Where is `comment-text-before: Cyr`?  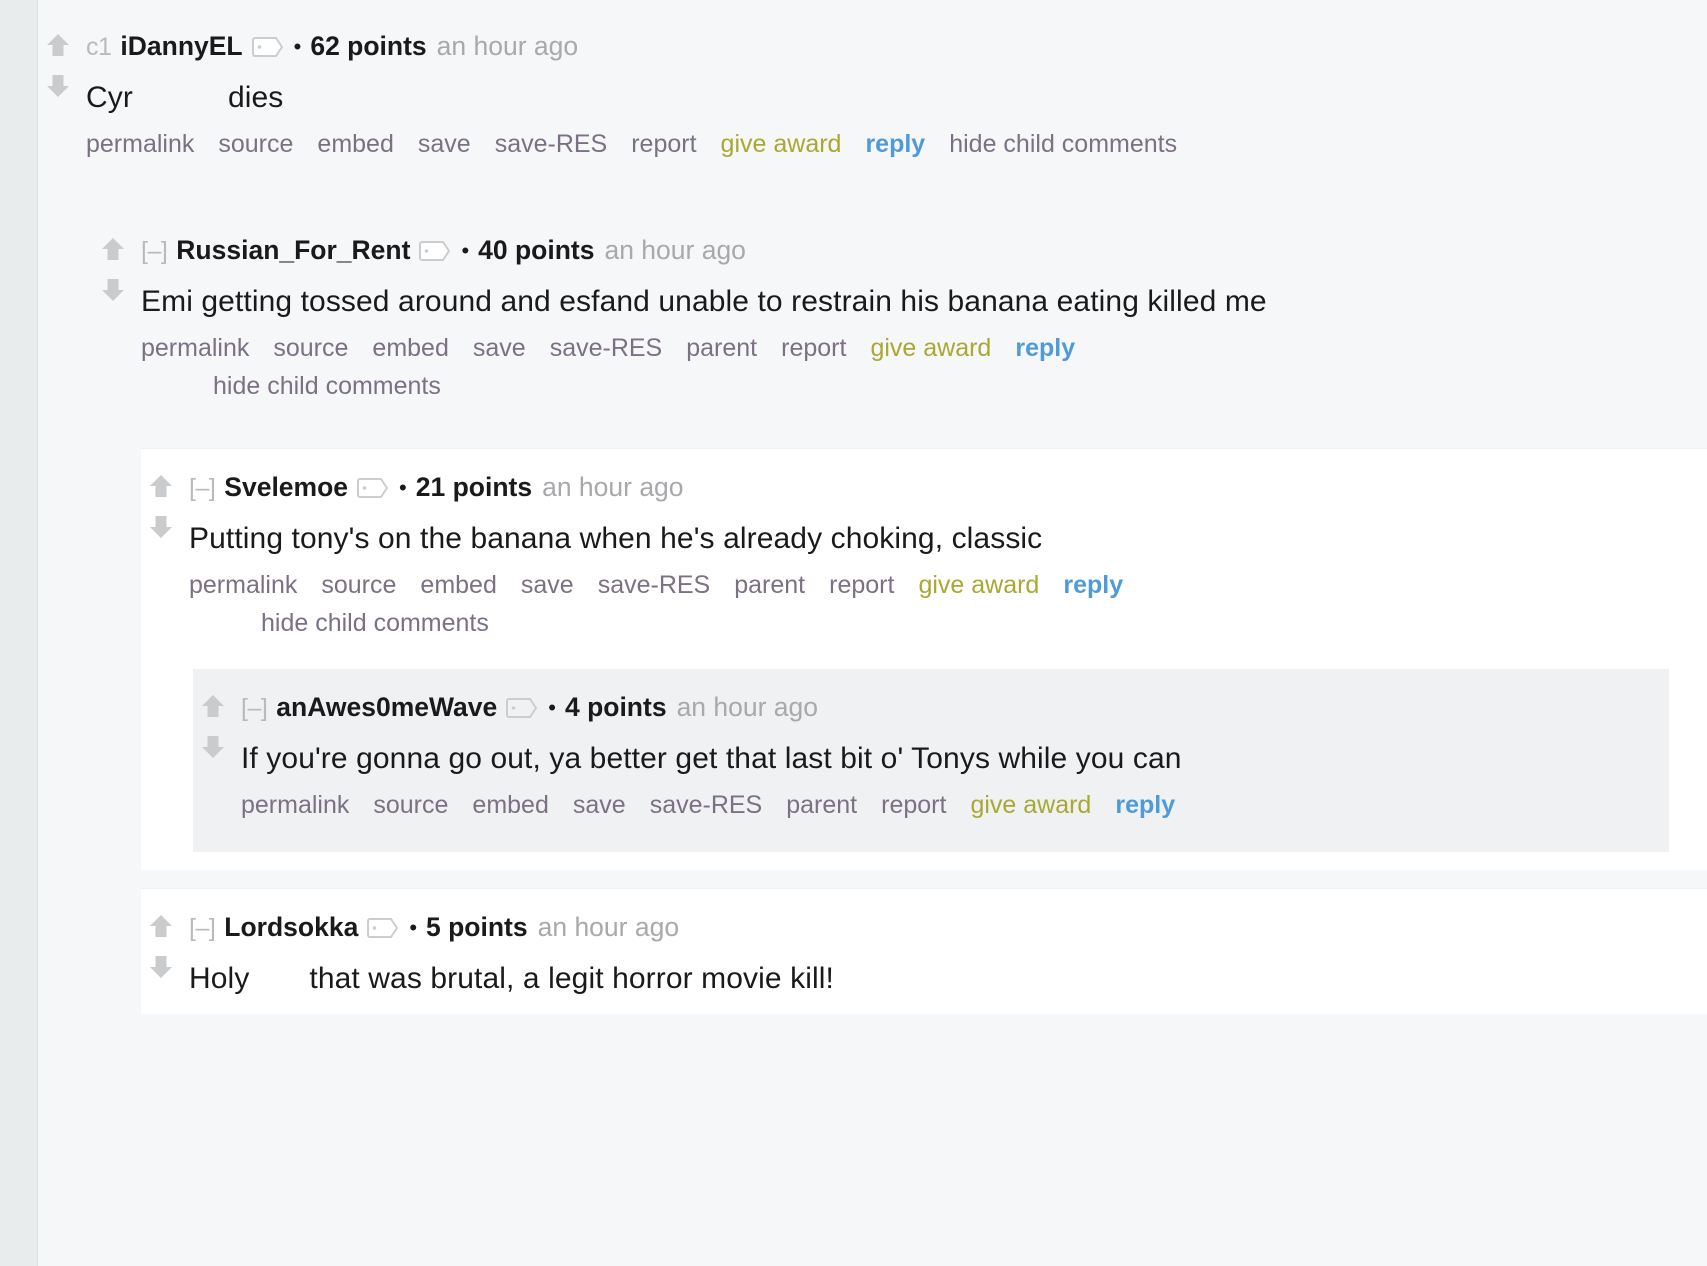 comment-text-before: Cyr is located at coordinates (109, 97).